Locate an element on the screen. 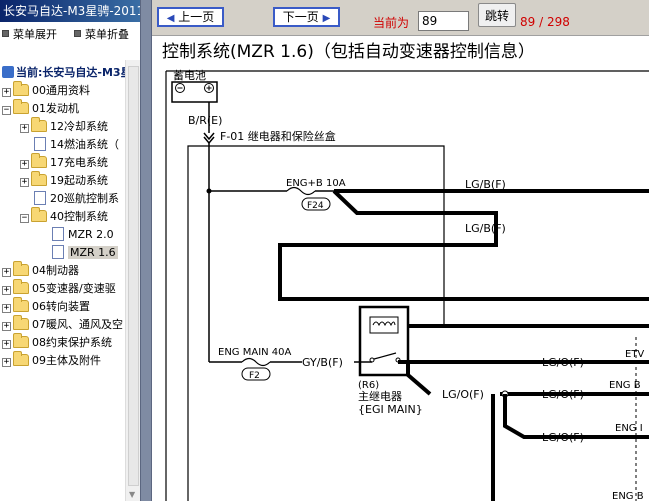  scroll-down-arrow-icon: ▼ is located at coordinates (132, 494).